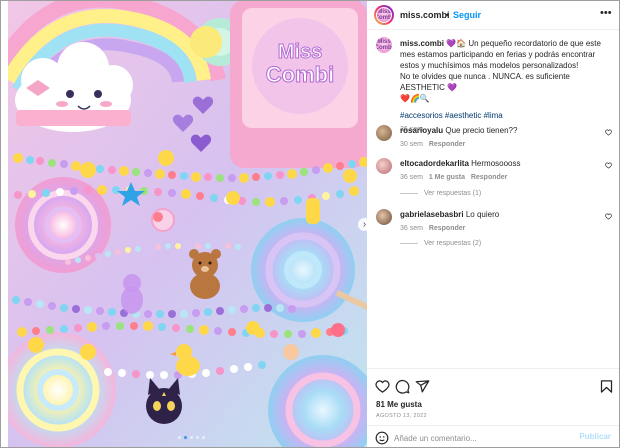 The height and width of the screenshot is (448, 620). Describe the element at coordinates (447, 177) in the screenshot. I see `comment-likes: 1 Me gusta` at that location.